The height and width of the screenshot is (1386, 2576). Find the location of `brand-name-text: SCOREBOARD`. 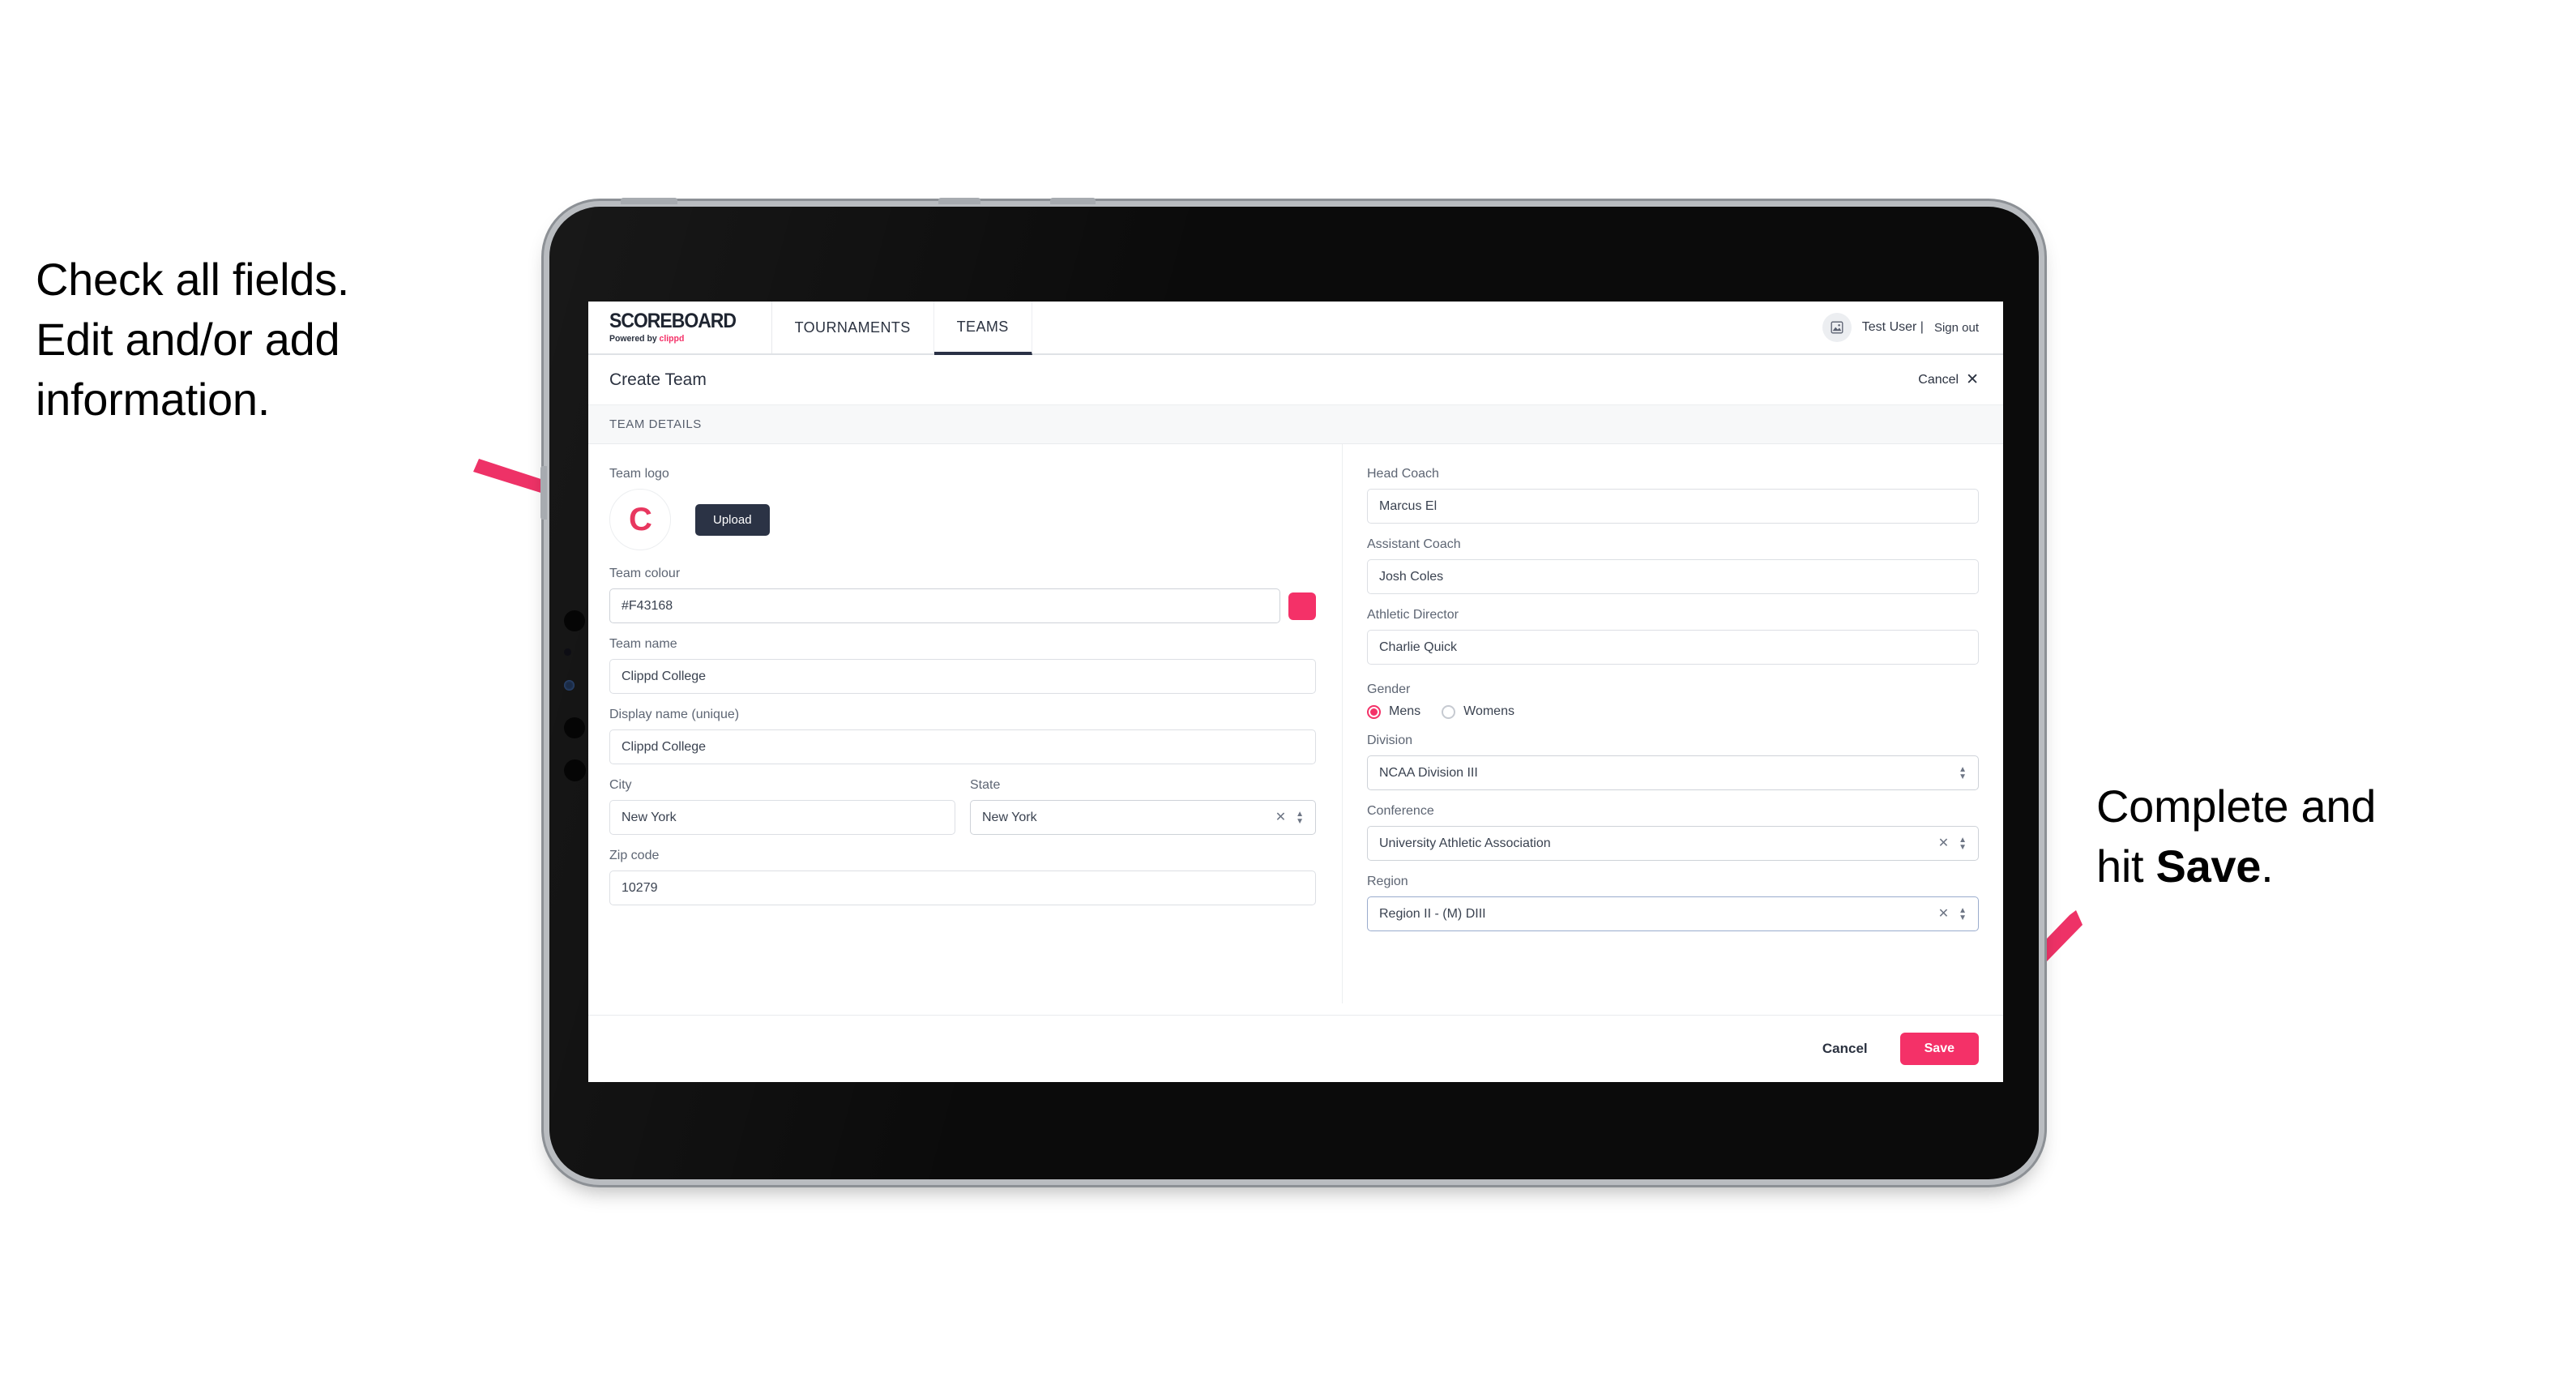

brand-name-text: SCOREBOARD is located at coordinates (673, 321).